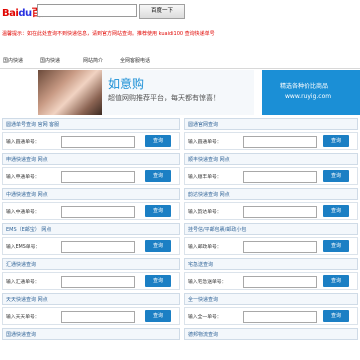  I want to click on tracking-row: 输入韵达单号： 查询, so click(271, 211).